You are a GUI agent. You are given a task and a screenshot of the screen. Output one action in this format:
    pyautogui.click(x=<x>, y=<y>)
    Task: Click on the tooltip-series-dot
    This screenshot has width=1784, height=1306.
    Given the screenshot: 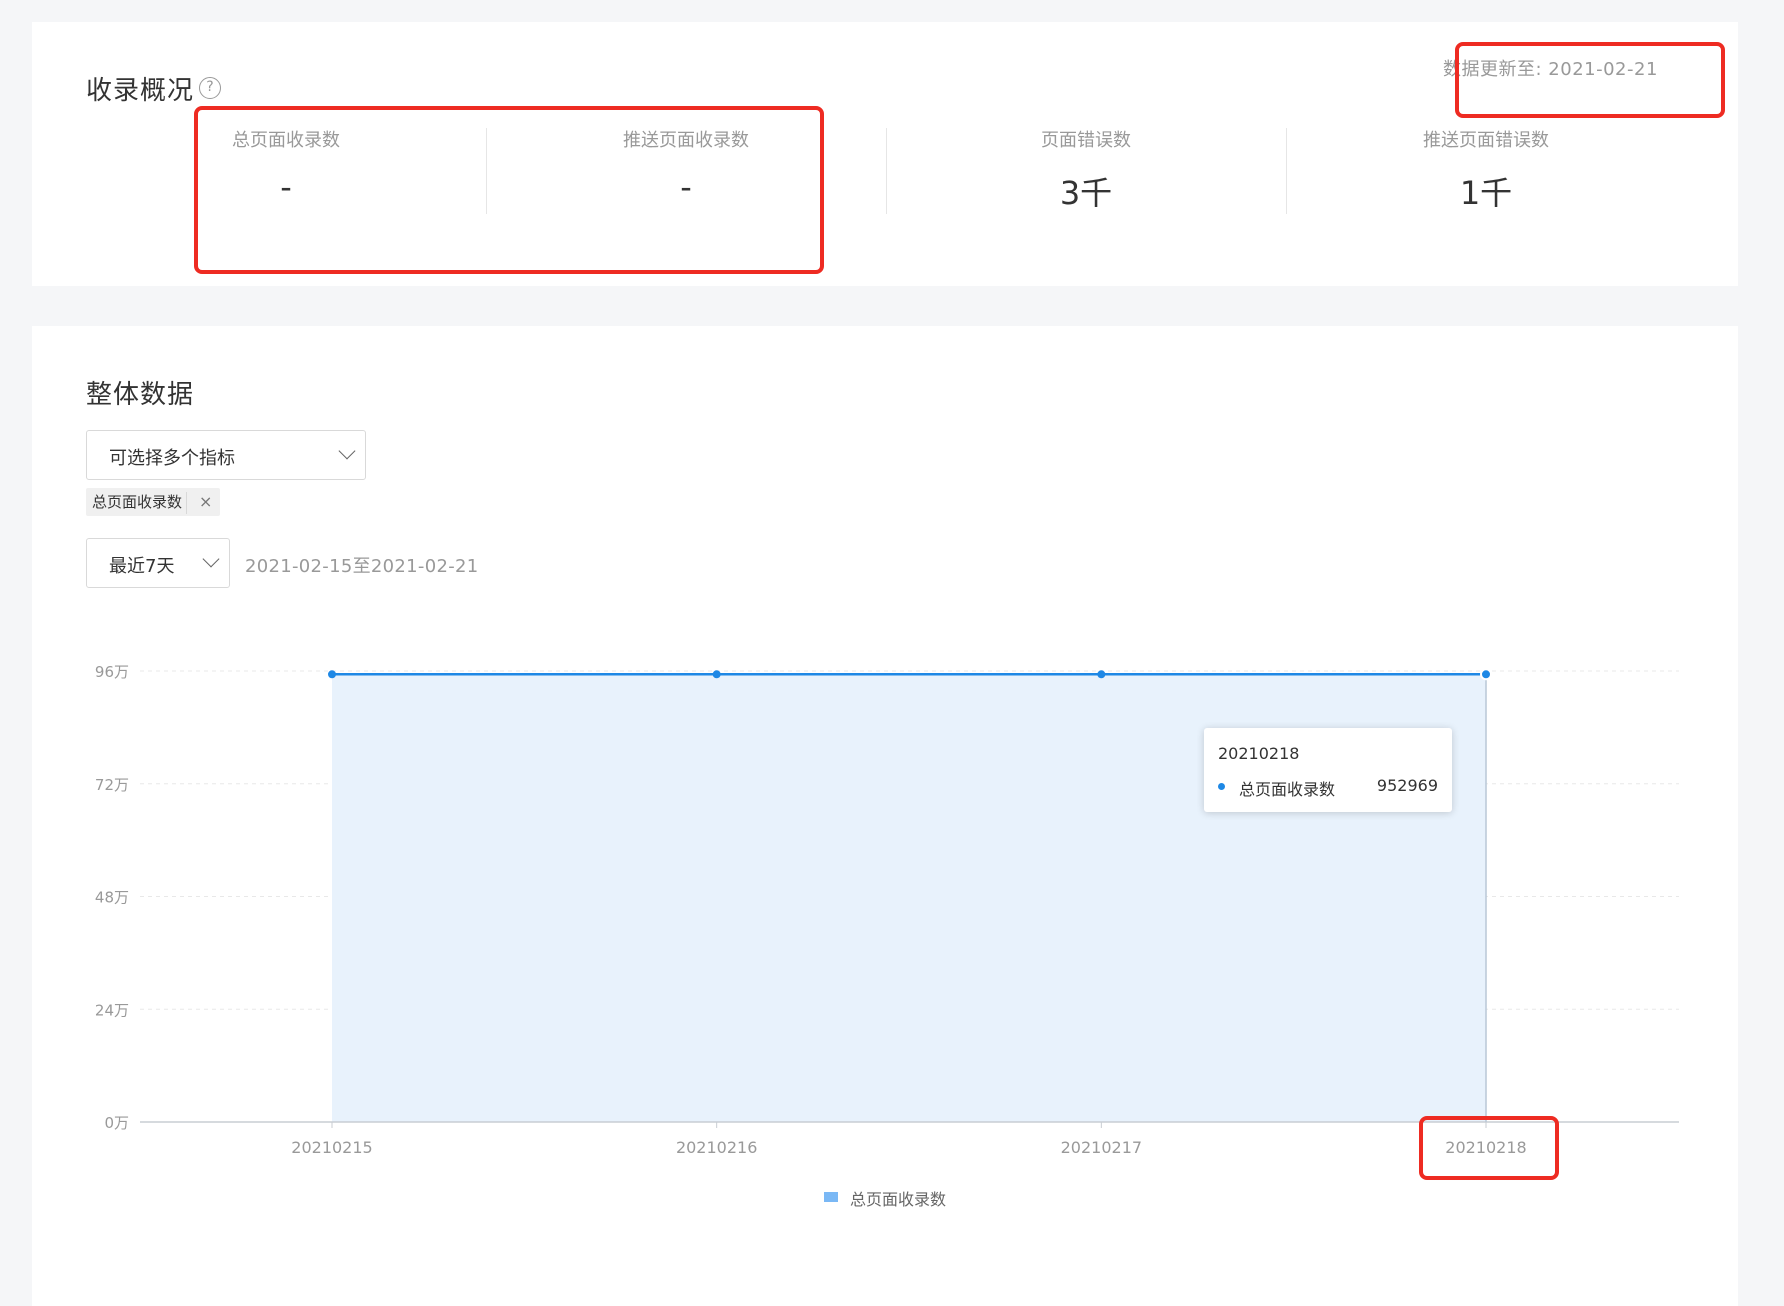 What is the action you would take?
    pyautogui.click(x=1221, y=786)
    